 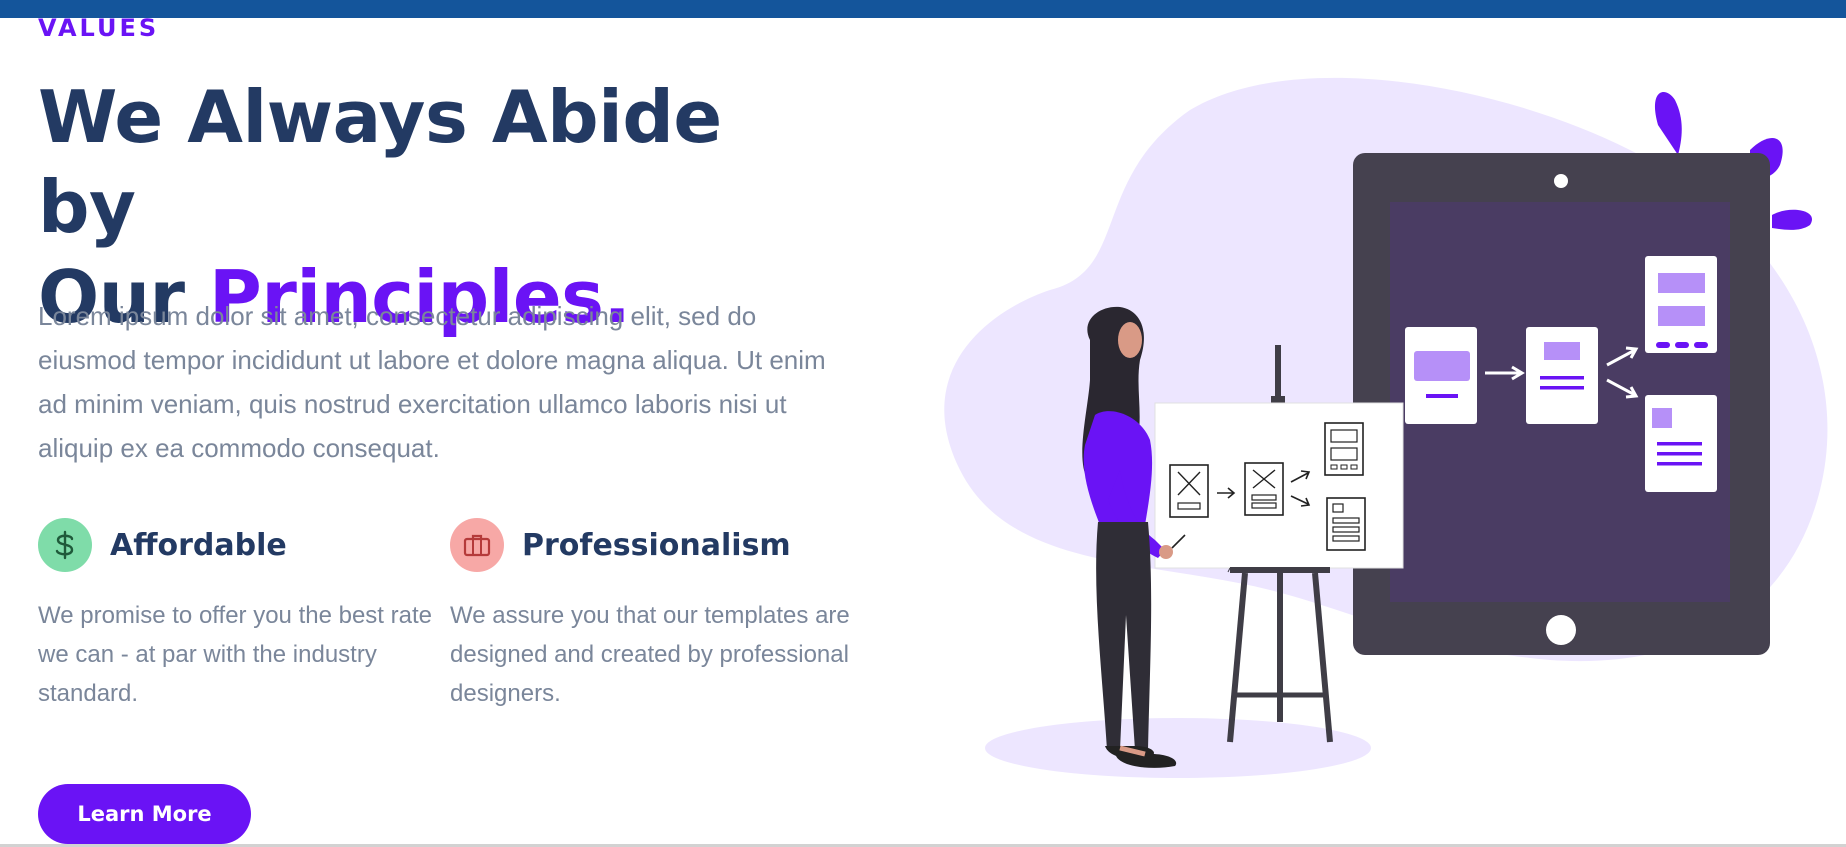 I want to click on feature-affordable: Affordable, so click(x=162, y=545).